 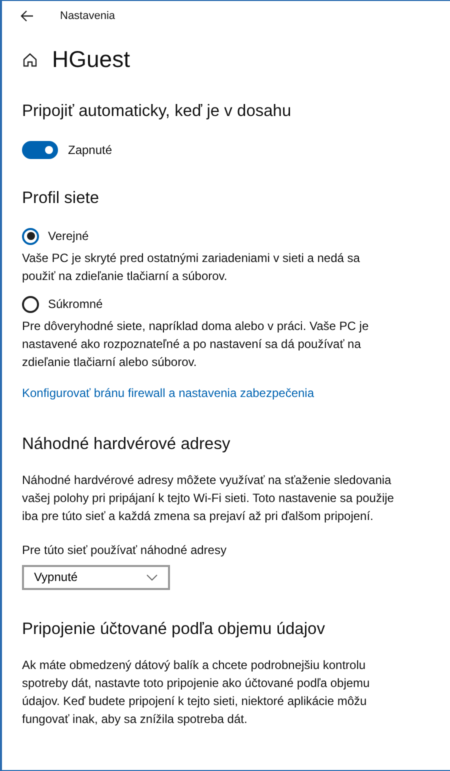 I want to click on back-arrow-icon, so click(x=27, y=16).